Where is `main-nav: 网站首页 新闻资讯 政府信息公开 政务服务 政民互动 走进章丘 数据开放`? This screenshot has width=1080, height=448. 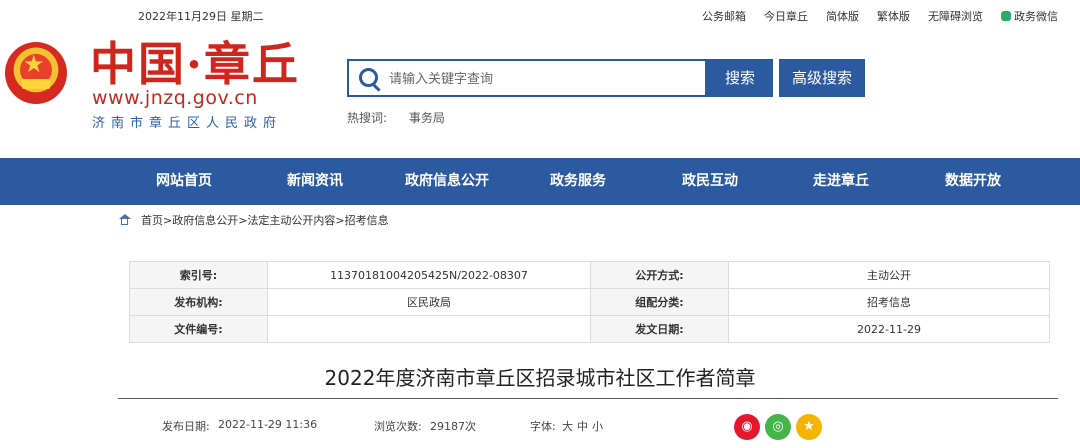
main-nav: 网站首页 新闻资讯 政府信息公开 政务服务 政民互动 走进章丘 数据开放 is located at coordinates (540, 181).